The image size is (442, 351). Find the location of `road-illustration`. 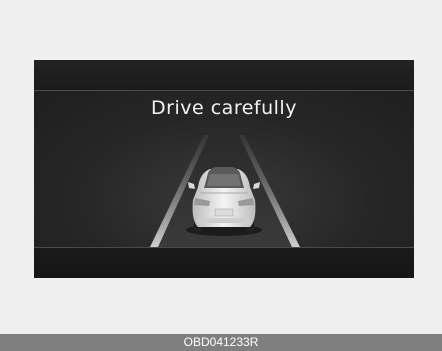

road-illustration is located at coordinates (225, 191).